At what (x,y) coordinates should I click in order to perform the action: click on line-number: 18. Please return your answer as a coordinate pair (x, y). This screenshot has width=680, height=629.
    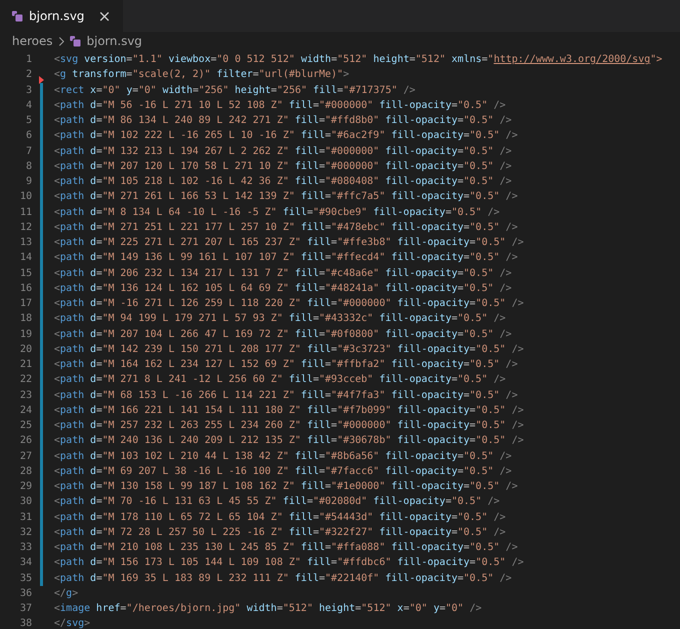
    Looking at the image, I should click on (25, 319).